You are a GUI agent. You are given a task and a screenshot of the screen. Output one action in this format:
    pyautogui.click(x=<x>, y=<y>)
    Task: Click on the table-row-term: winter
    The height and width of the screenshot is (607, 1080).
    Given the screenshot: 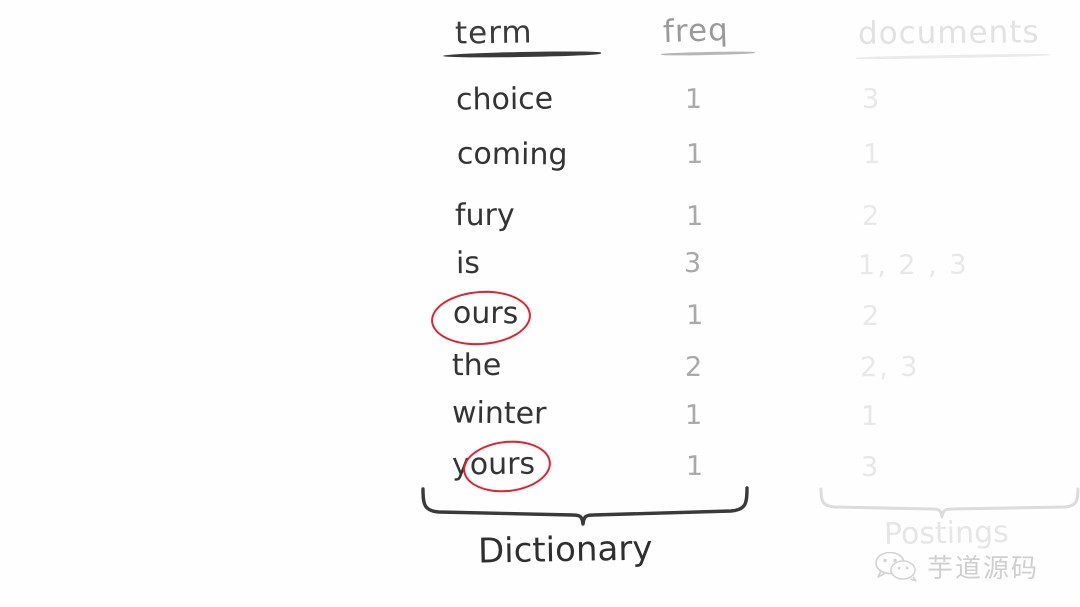 What is the action you would take?
    pyautogui.click(x=499, y=413)
    